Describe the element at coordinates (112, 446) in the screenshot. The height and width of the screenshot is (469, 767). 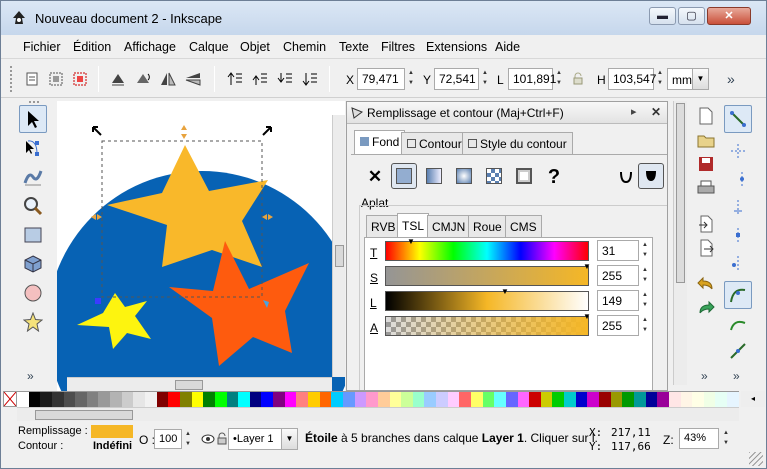
I see `stroke-indicator-value: Indéfini` at that location.